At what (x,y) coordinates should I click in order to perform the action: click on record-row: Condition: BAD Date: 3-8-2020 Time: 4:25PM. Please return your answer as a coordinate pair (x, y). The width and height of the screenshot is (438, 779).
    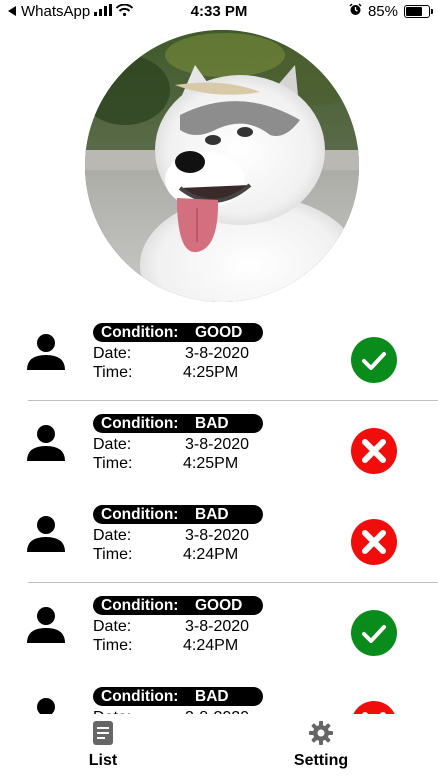
    Looking at the image, I should click on (219, 446).